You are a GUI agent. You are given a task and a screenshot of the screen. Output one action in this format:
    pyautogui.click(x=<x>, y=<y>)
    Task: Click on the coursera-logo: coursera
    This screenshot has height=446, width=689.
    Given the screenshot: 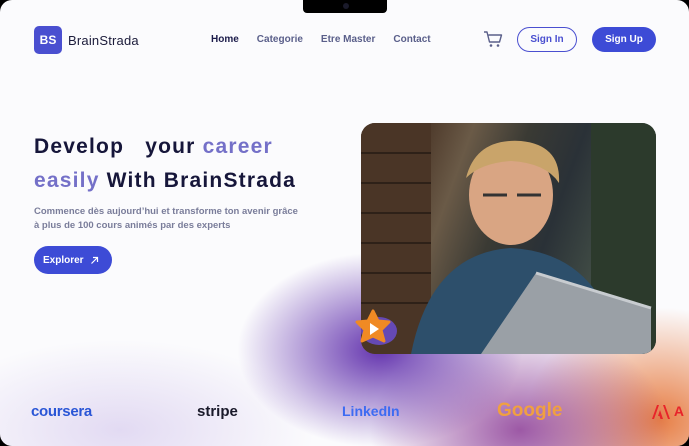 What is the action you would take?
    pyautogui.click(x=61, y=411)
    